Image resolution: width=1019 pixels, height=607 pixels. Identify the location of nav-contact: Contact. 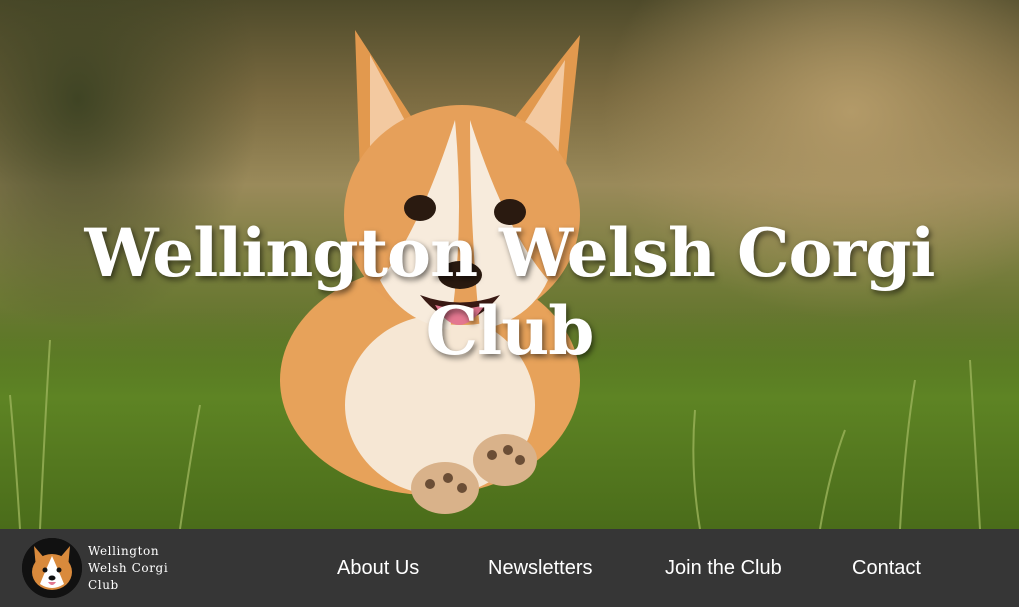
(886, 568).